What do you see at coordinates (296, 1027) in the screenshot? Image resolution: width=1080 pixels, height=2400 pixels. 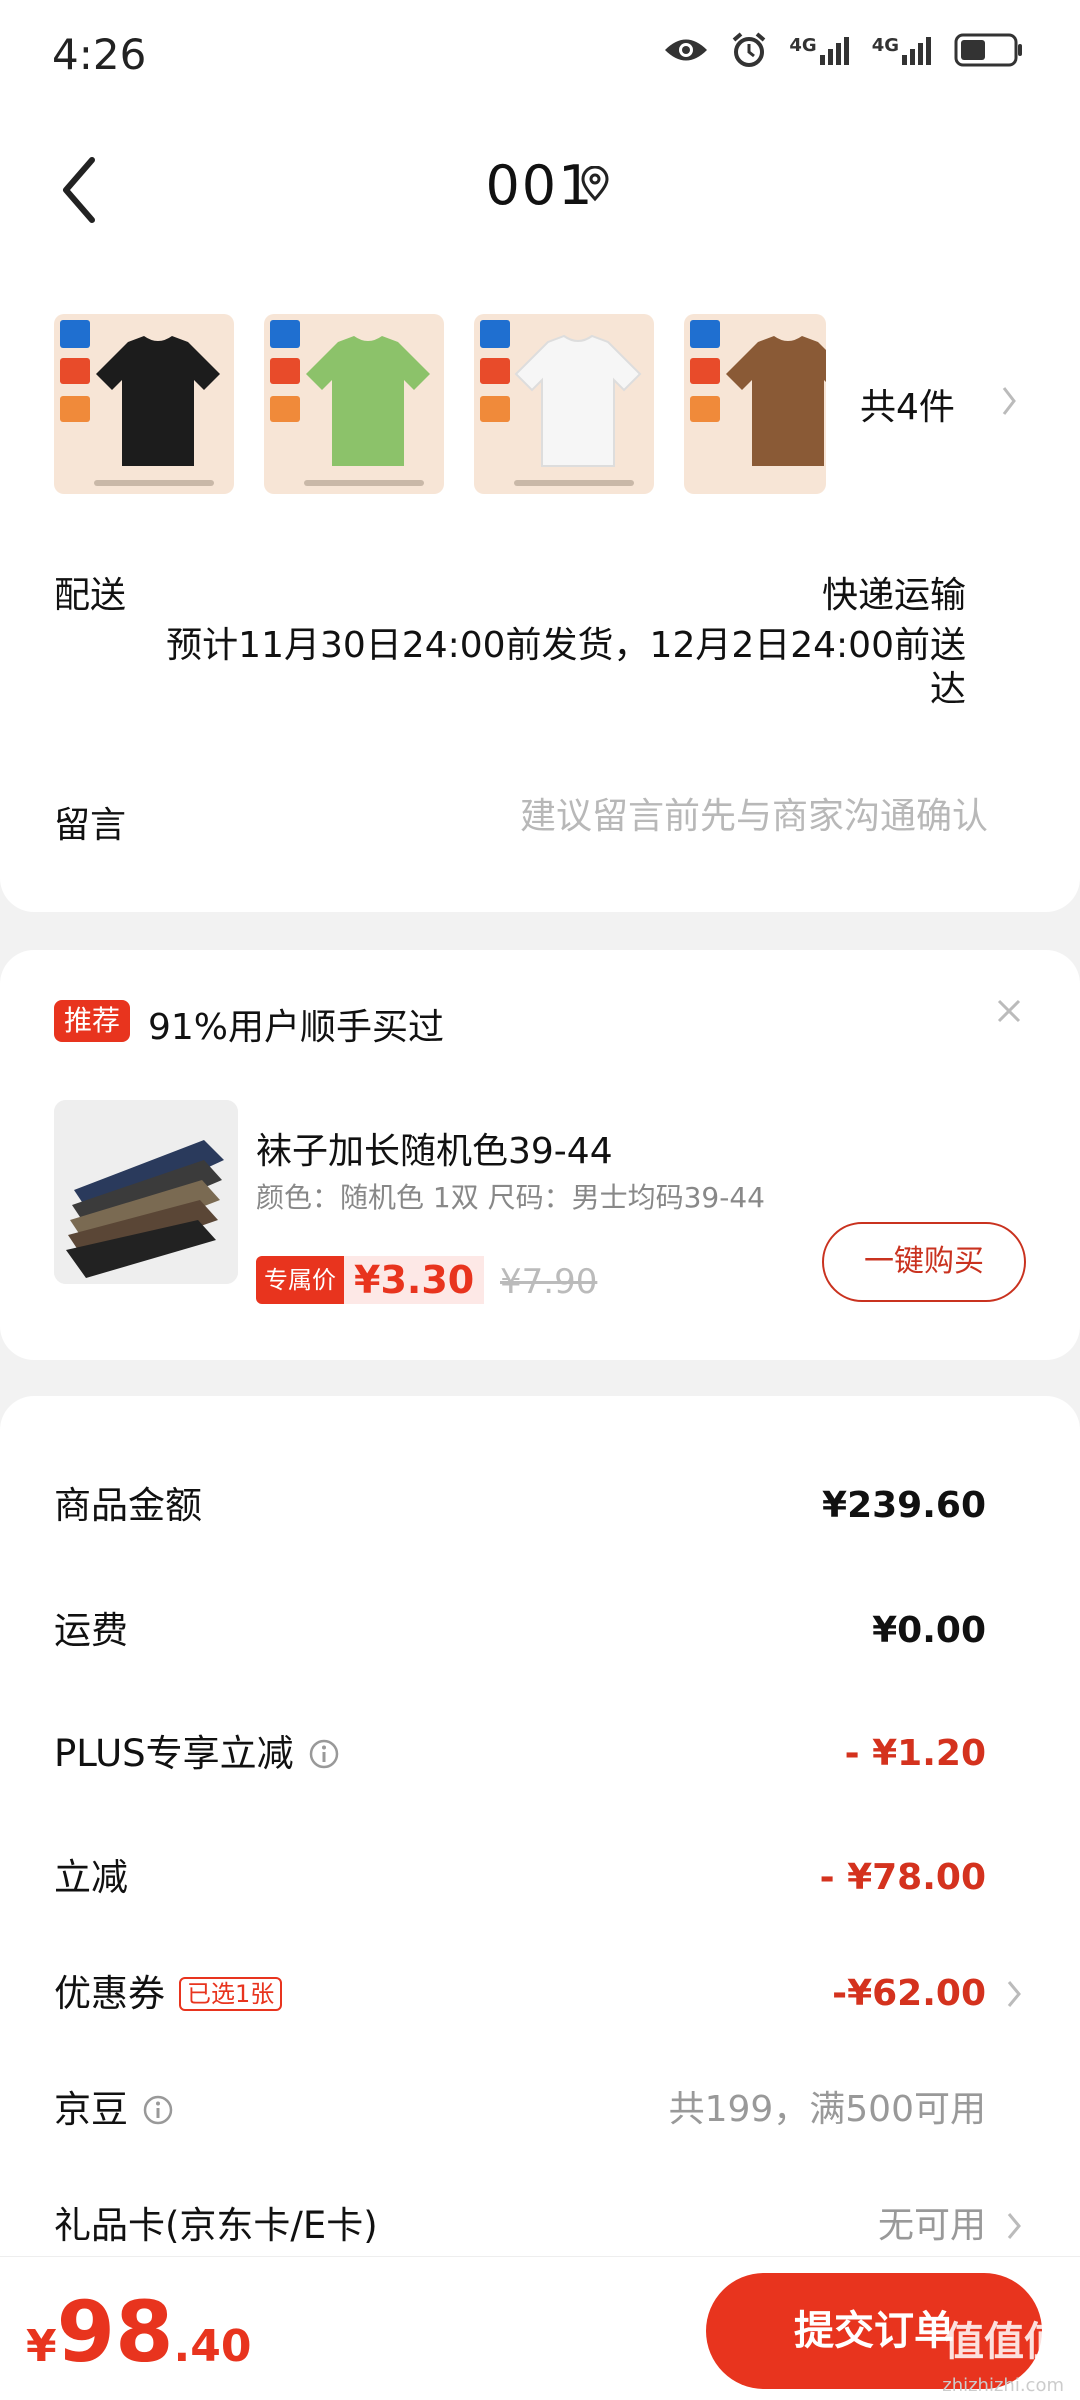 I see `recommend-title: 91%用户顺手买过` at bounding box center [296, 1027].